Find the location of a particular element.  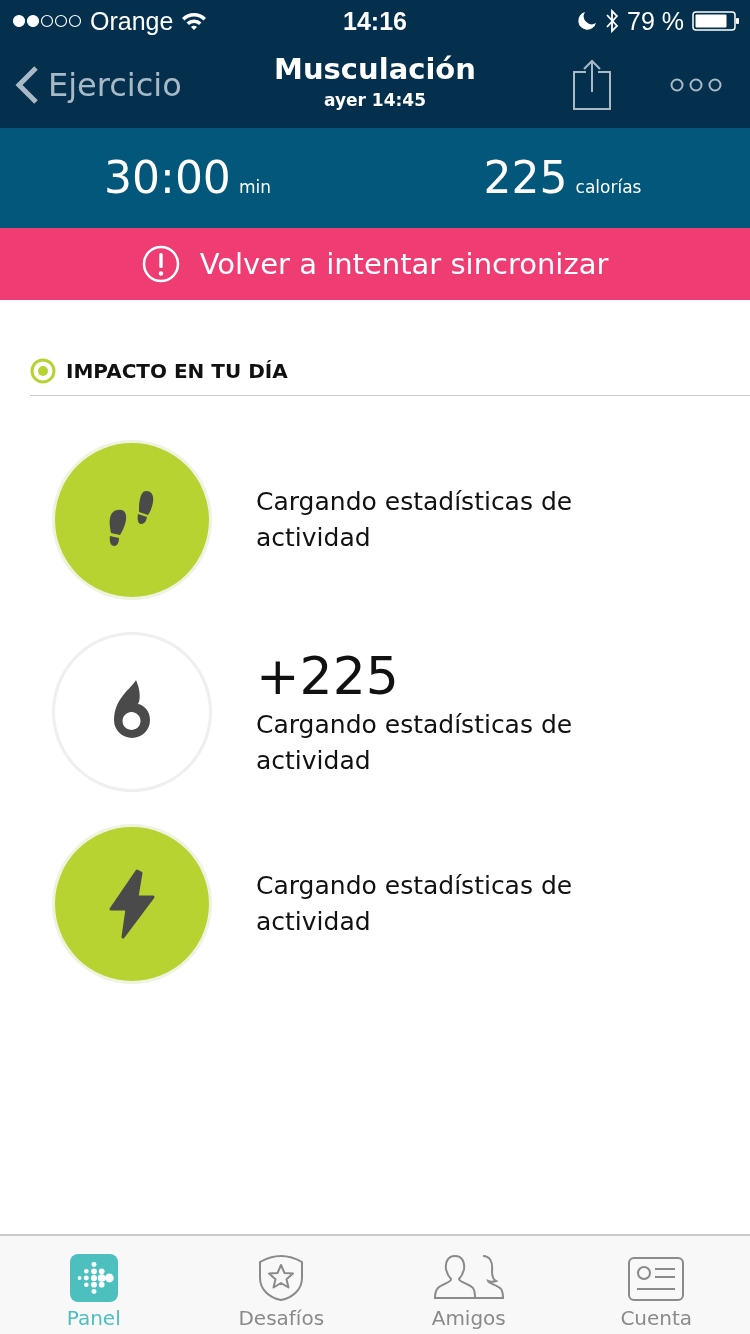

tab-item: Panel is located at coordinates (94, 1285).